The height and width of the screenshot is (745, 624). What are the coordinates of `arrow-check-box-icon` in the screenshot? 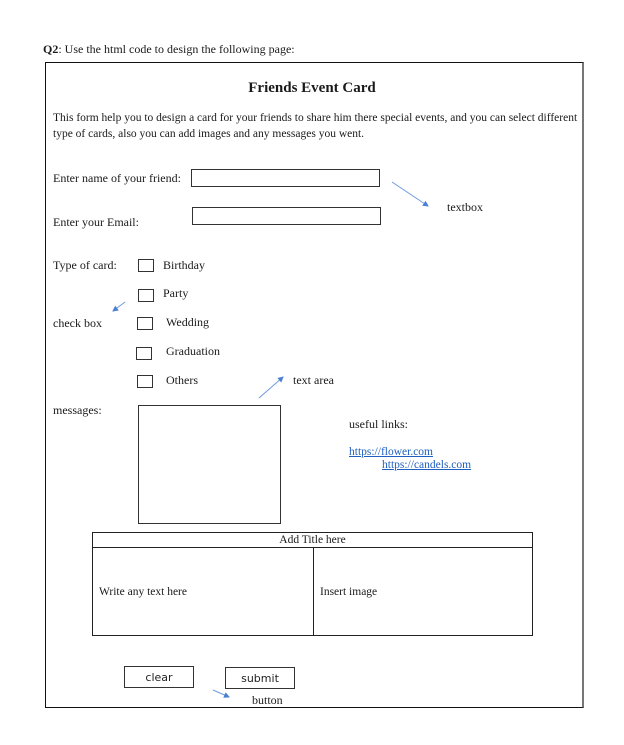 It's located at (119, 306).